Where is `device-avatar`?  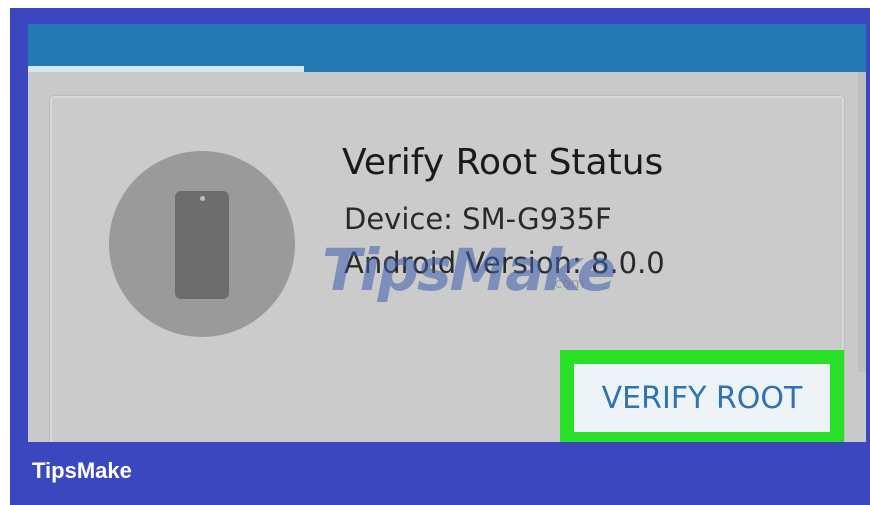
device-avatar is located at coordinates (202, 244).